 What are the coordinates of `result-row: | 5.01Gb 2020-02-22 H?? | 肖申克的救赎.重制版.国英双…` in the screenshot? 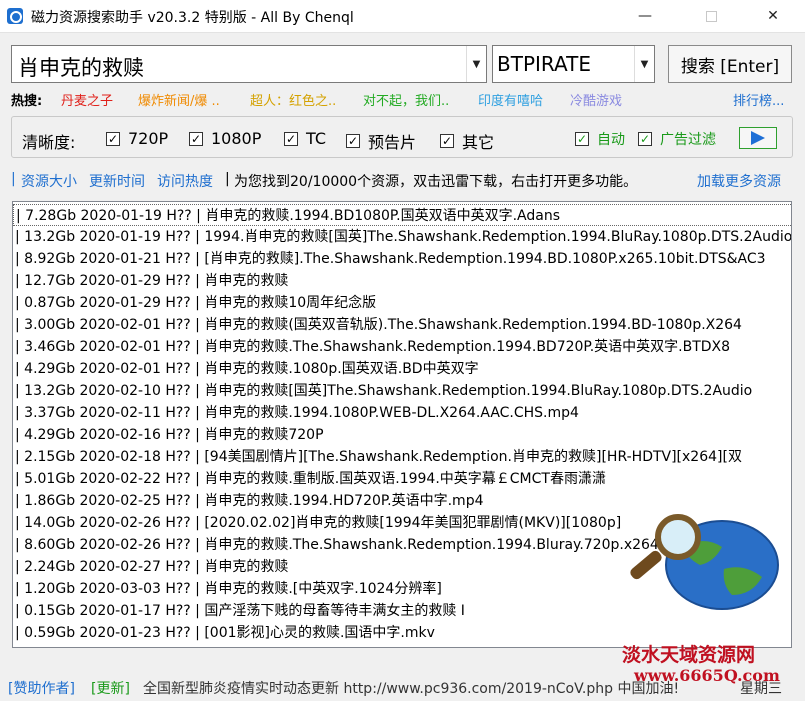 It's located at (402, 479).